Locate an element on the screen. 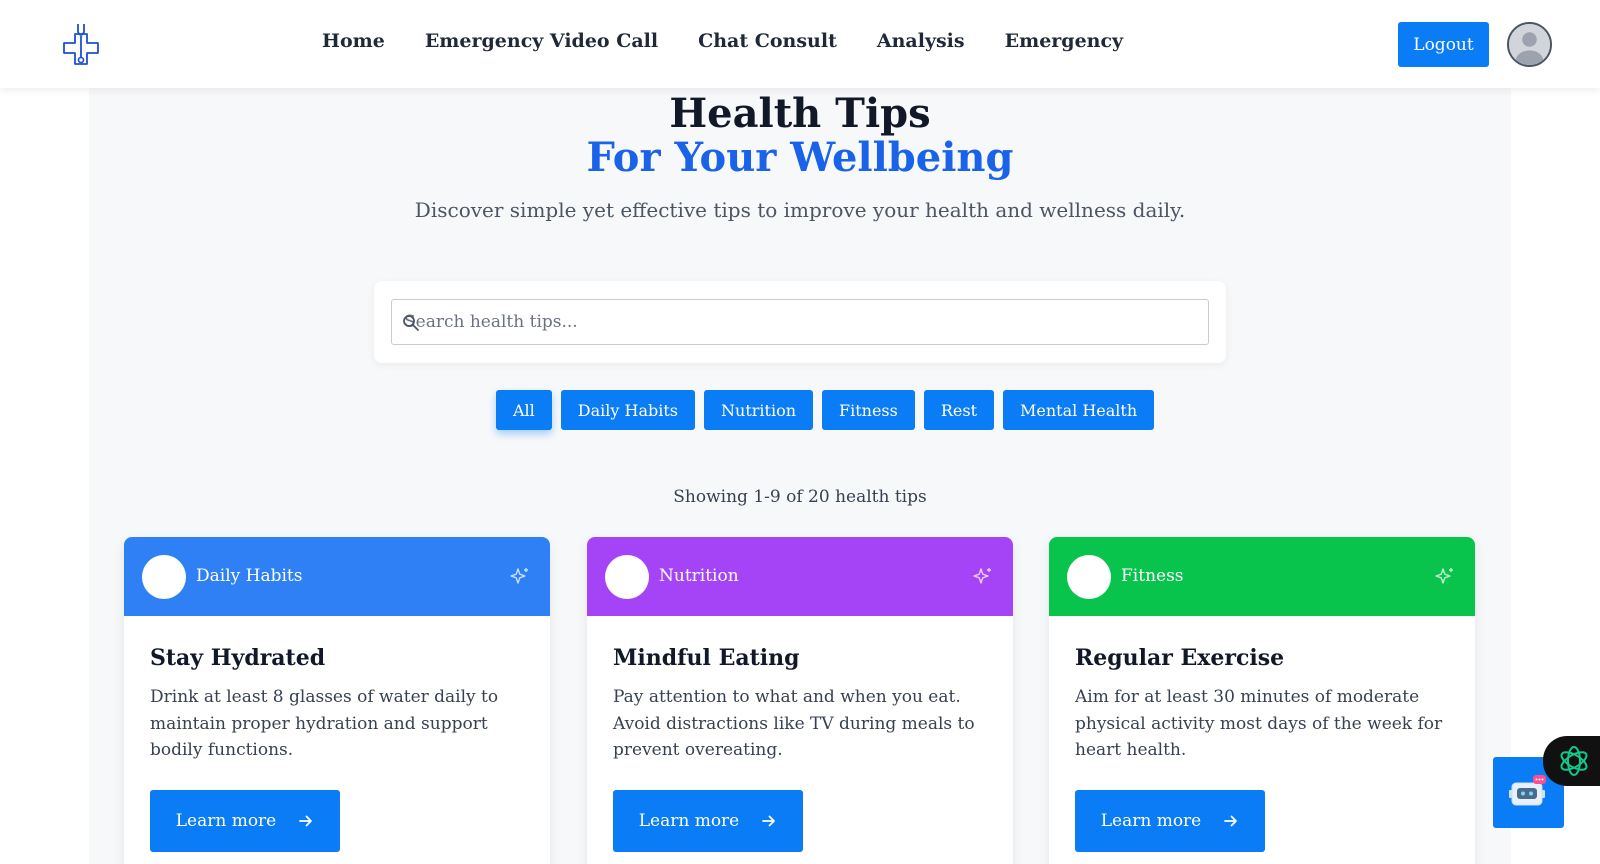 The height and width of the screenshot is (864, 1600). card-title: Mindful Eating is located at coordinates (706, 658).